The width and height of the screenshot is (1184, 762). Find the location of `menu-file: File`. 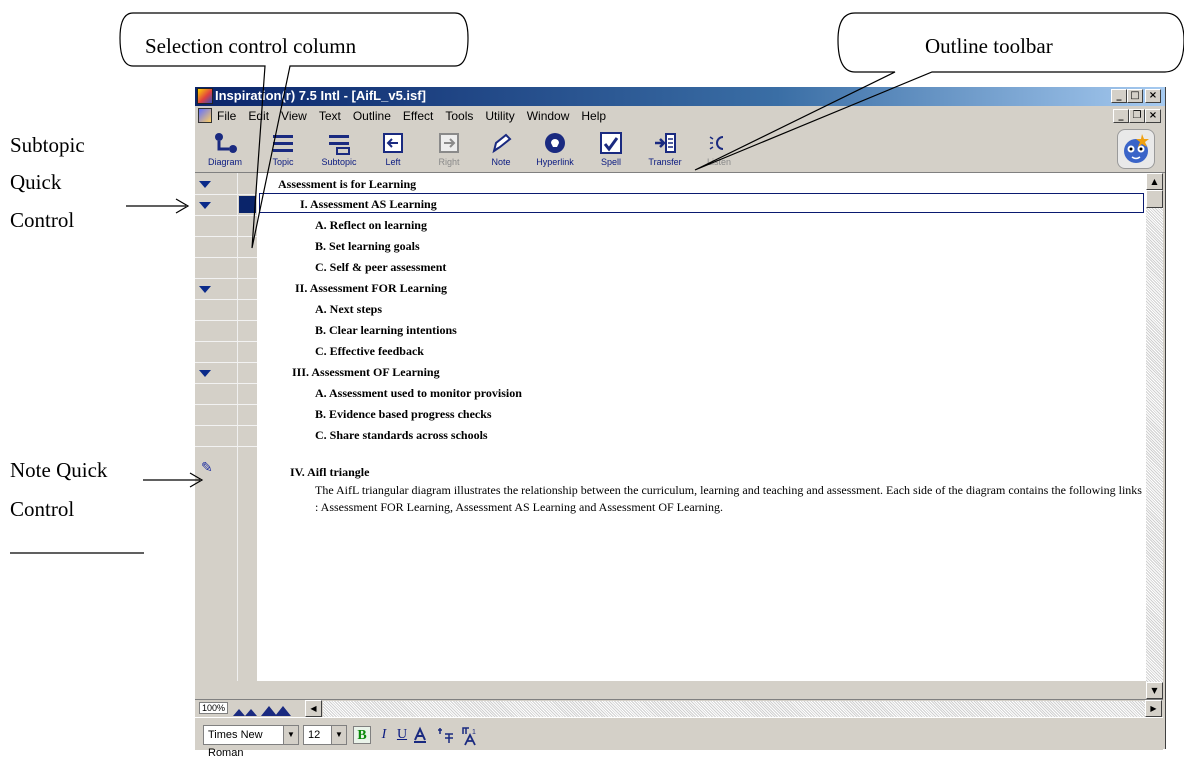

menu-file: File is located at coordinates (226, 116).